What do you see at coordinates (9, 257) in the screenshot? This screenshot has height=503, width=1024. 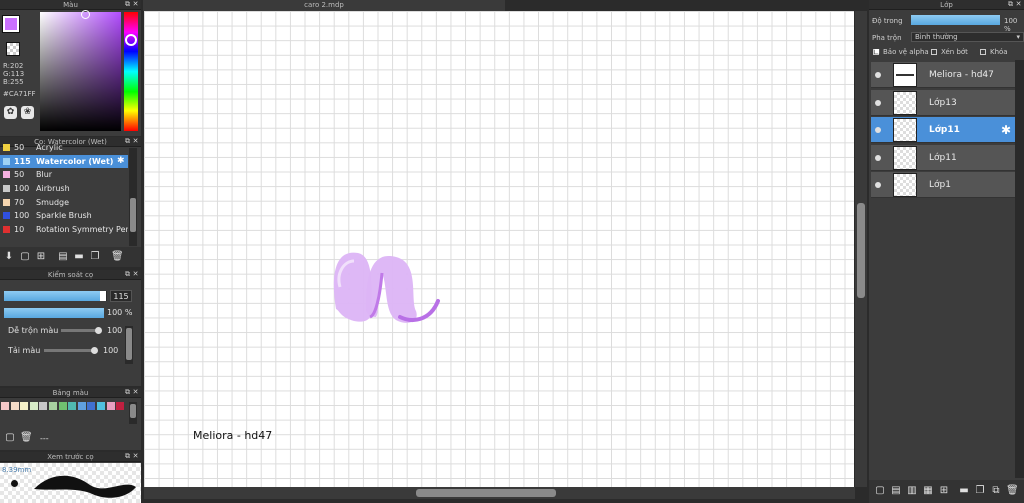 I see `download-icon: ⬇` at bounding box center [9, 257].